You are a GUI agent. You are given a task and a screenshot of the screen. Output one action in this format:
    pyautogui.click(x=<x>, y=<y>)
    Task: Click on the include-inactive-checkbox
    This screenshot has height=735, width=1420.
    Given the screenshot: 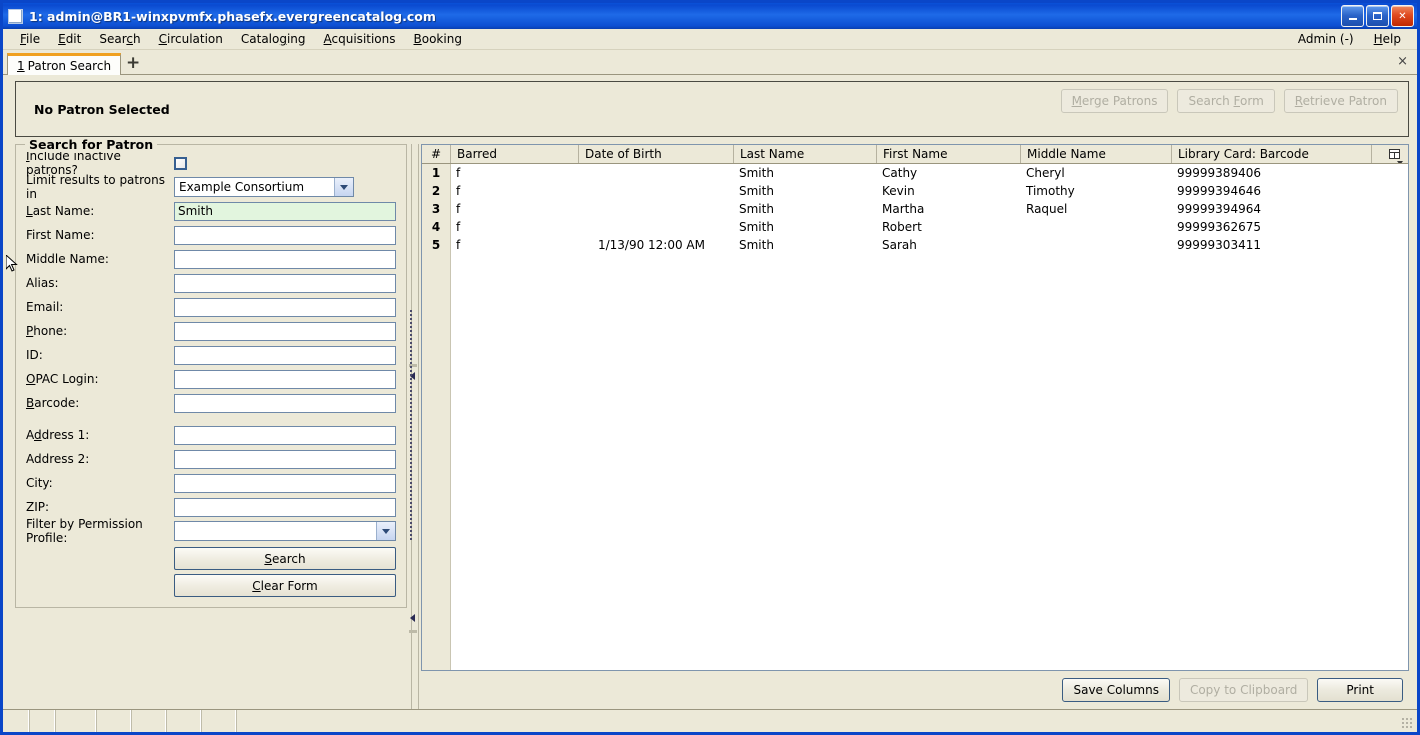 What is the action you would take?
    pyautogui.click(x=180, y=163)
    